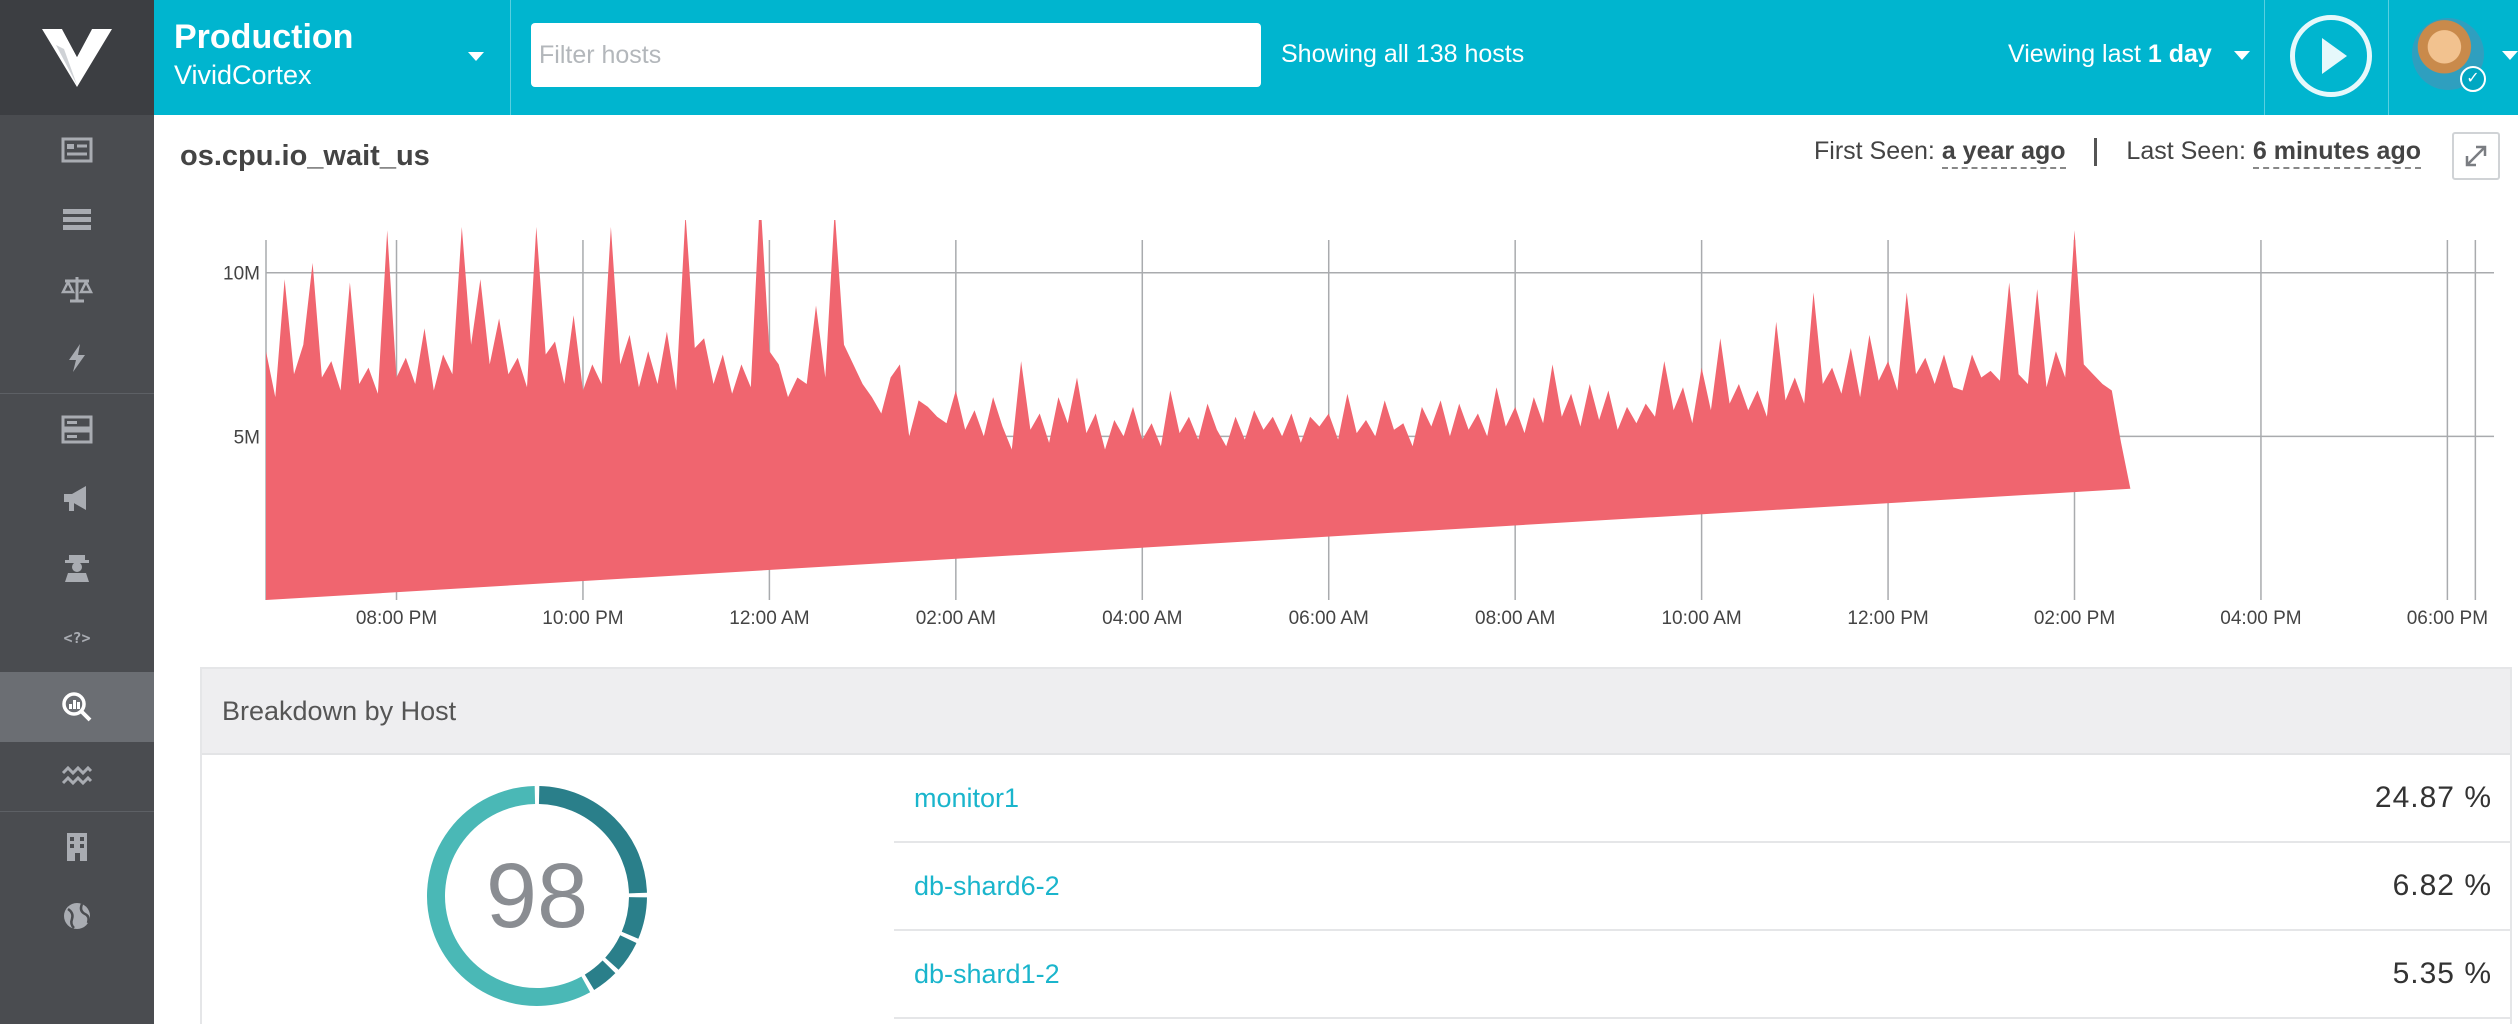  I want to click on server-icon, so click(77, 429).